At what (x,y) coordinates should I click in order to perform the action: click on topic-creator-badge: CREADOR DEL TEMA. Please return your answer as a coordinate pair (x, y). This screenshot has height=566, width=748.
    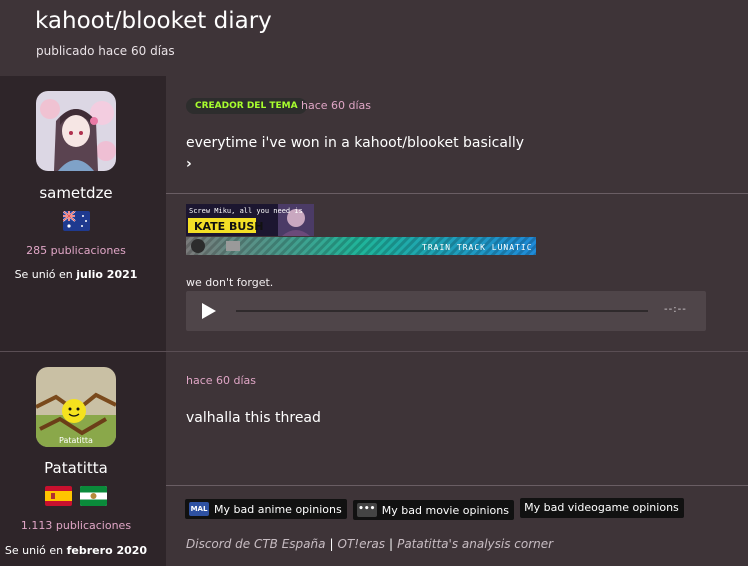
    Looking at the image, I should click on (246, 106).